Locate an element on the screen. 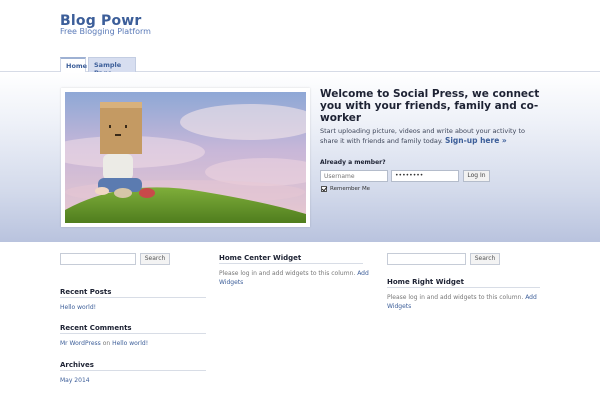  recent-post-link: Hello world! is located at coordinates (78, 307).